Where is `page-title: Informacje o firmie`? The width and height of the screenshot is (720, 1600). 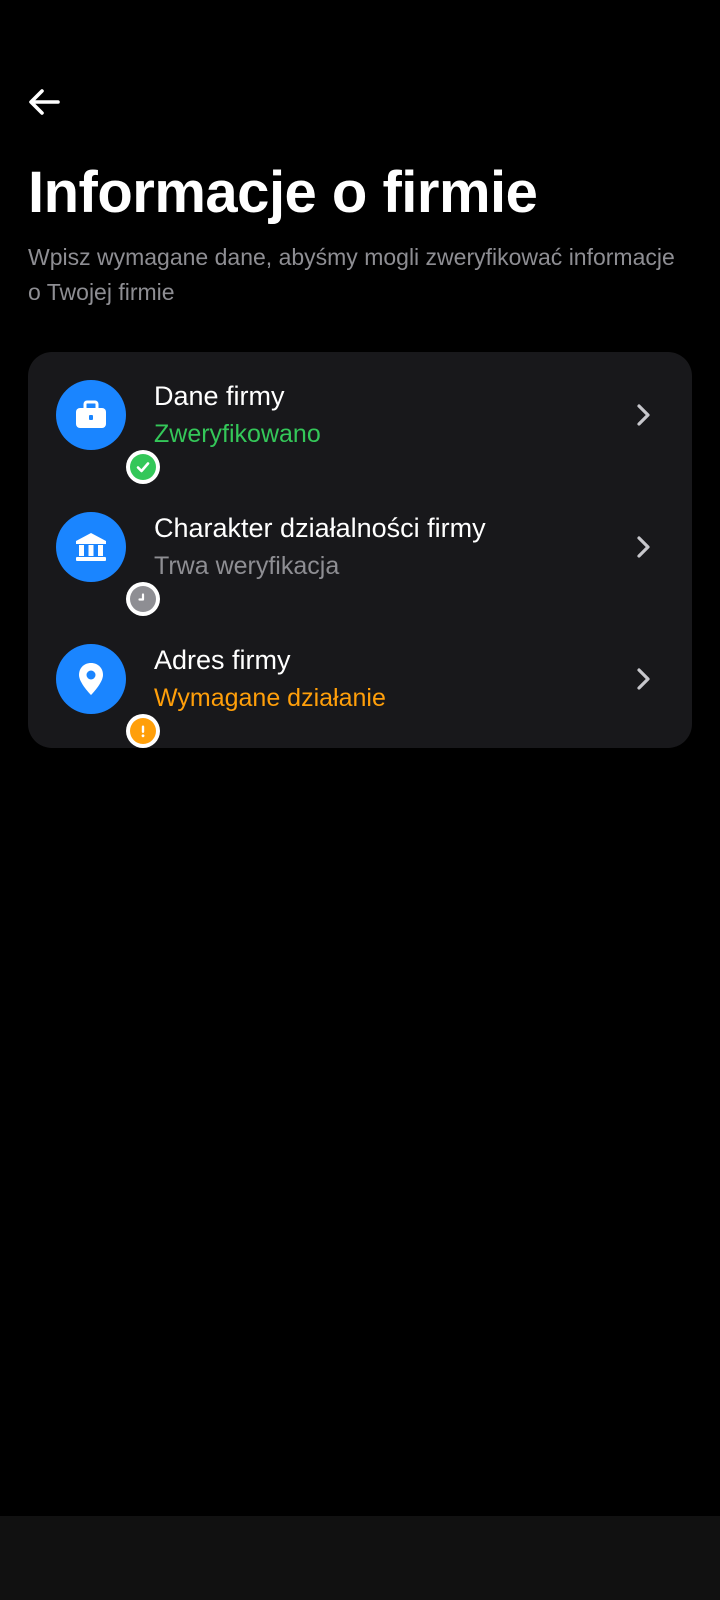
page-title: Informacje o firmie is located at coordinates (283, 192).